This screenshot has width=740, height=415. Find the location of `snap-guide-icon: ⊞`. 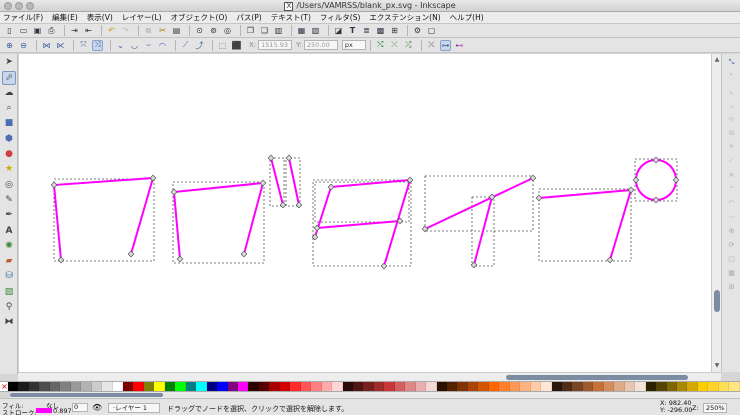

snap-guide-icon: ⊞ is located at coordinates (731, 286).